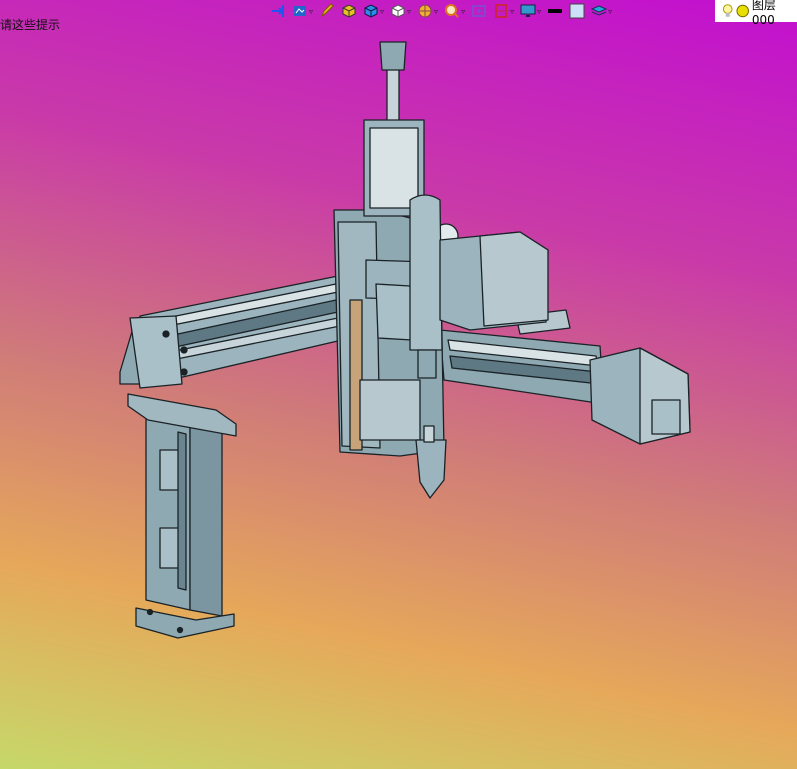 The width and height of the screenshot is (797, 769). Describe the element at coordinates (394, 129) in the screenshot. I see `top-cylinder` at that location.